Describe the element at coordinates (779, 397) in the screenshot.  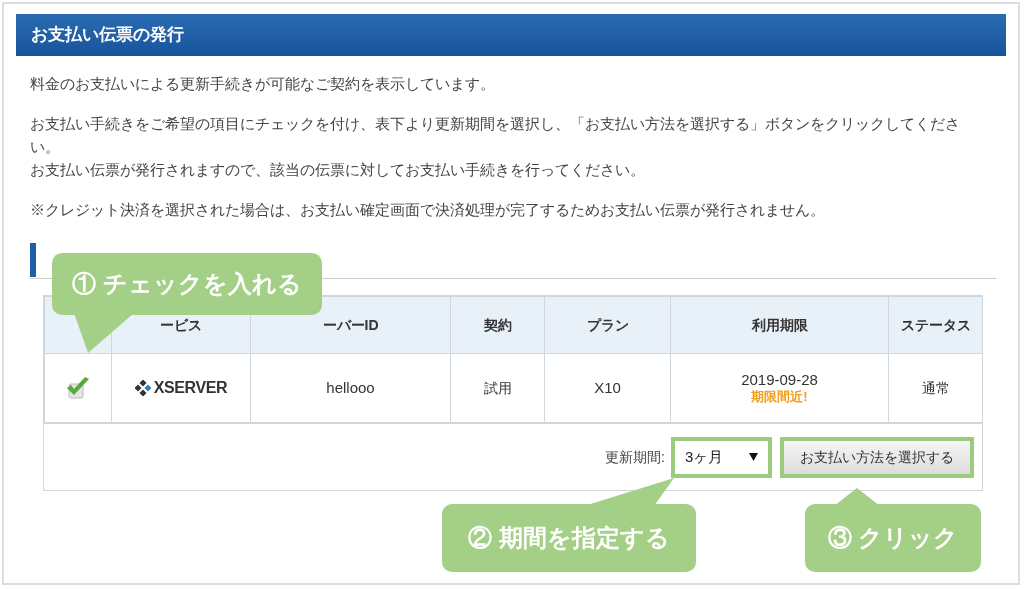
I see `expiry-warning: 期限間近!` at that location.